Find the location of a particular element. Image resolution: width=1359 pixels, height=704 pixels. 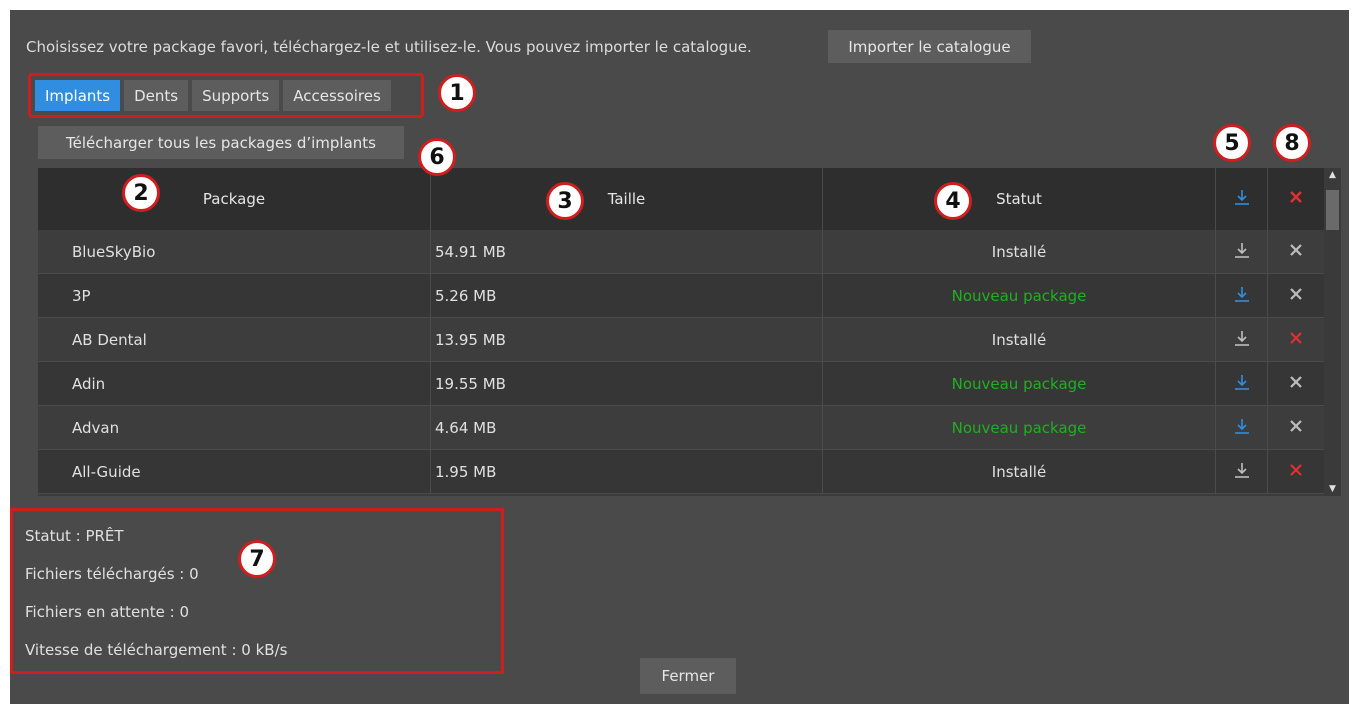

delete-all-column-button is located at coordinates (1296, 199).